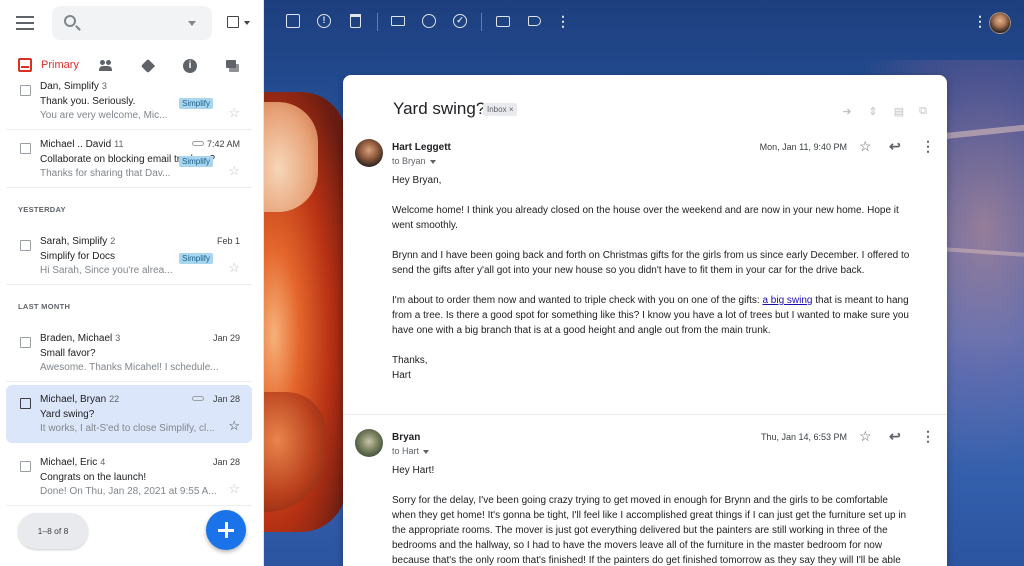  Describe the element at coordinates (53, 531) in the screenshot. I see `pagination-button: 1–8 of 8` at that location.